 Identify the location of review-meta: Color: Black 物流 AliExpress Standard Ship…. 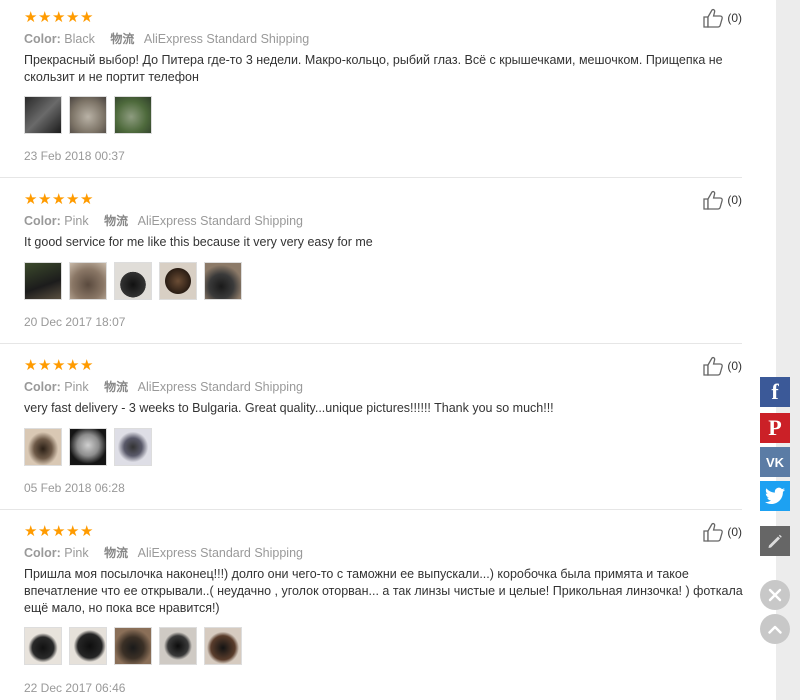
(166, 38).